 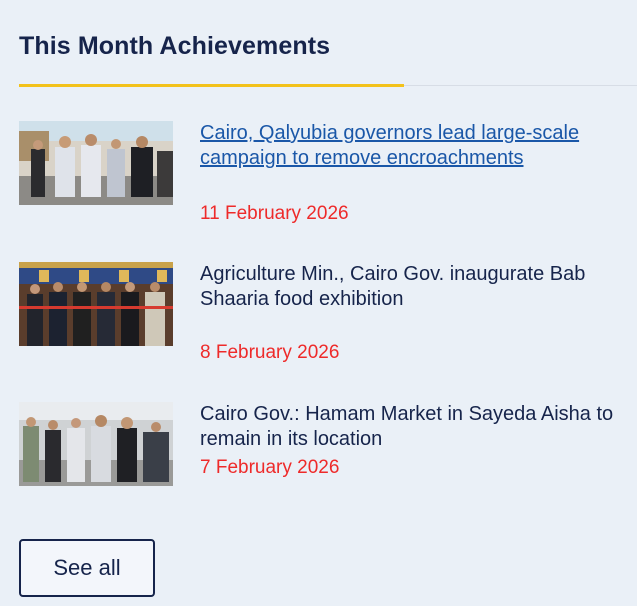 I want to click on title-accent-underline, so click(x=211, y=85).